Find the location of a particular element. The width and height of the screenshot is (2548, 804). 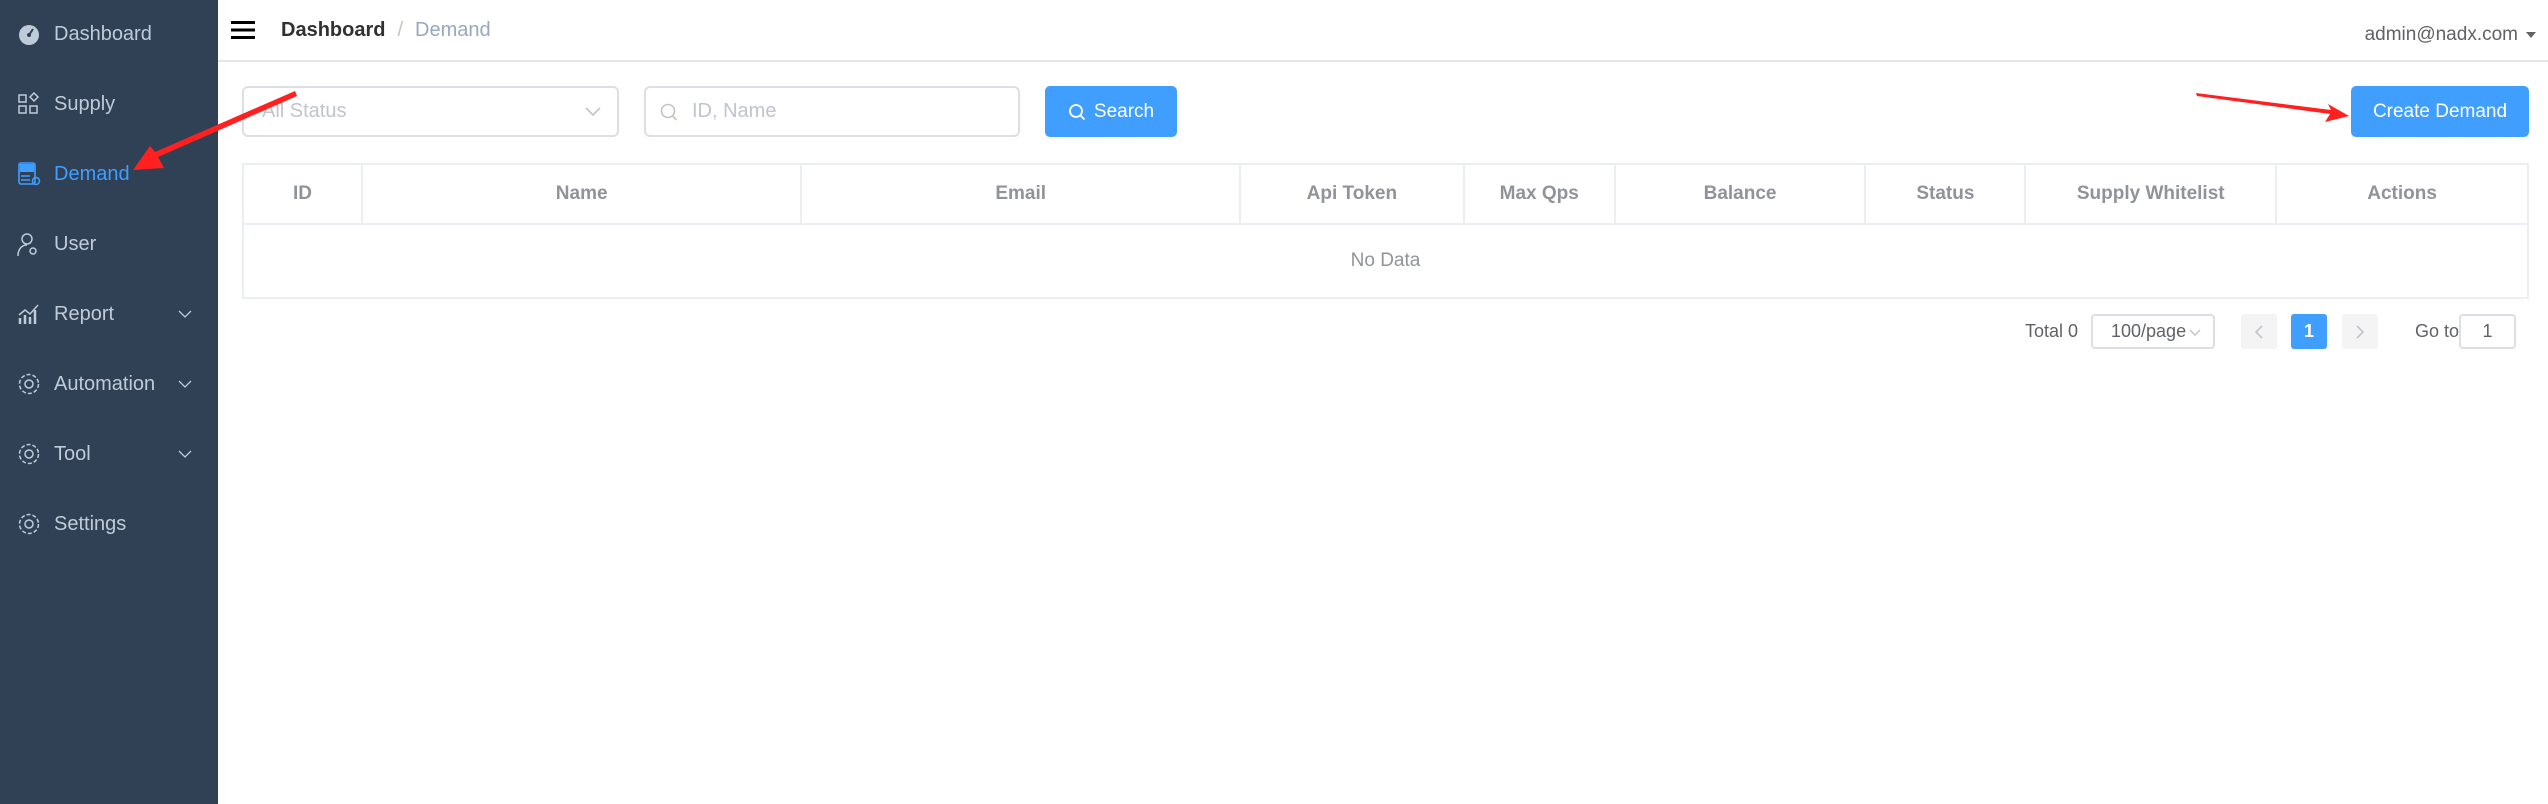

sidebar-item-supply: Supply is located at coordinates (109, 104).